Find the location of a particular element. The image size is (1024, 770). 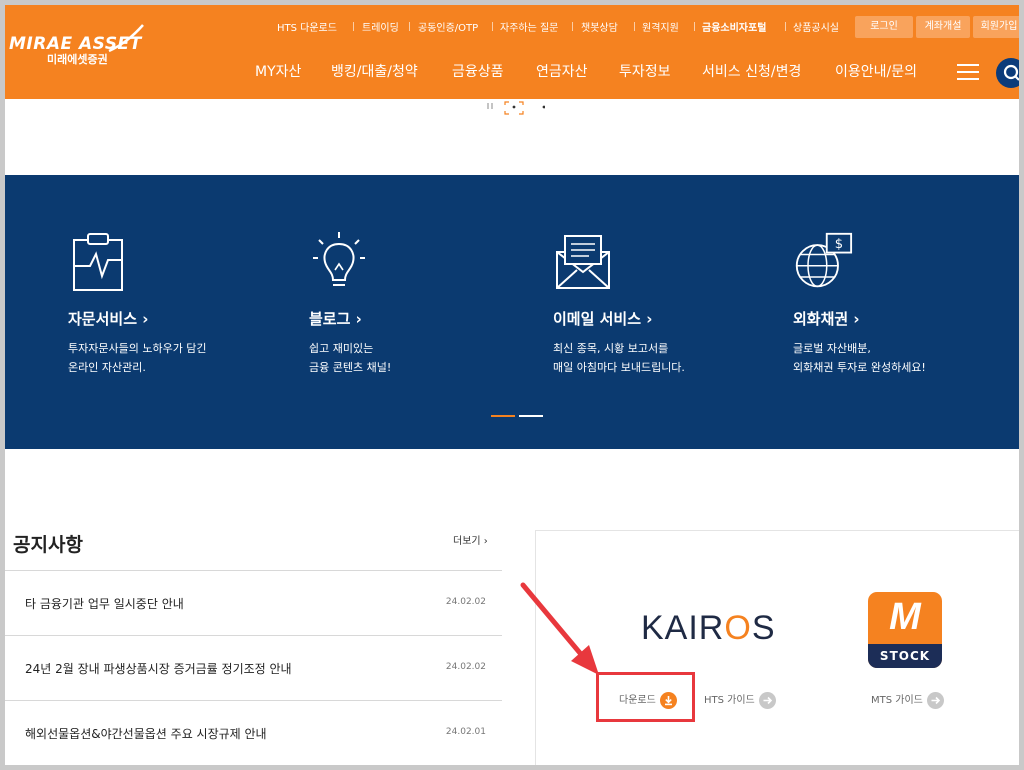

nav-banking: 뱅킹/대출/청약 is located at coordinates (374, 71).